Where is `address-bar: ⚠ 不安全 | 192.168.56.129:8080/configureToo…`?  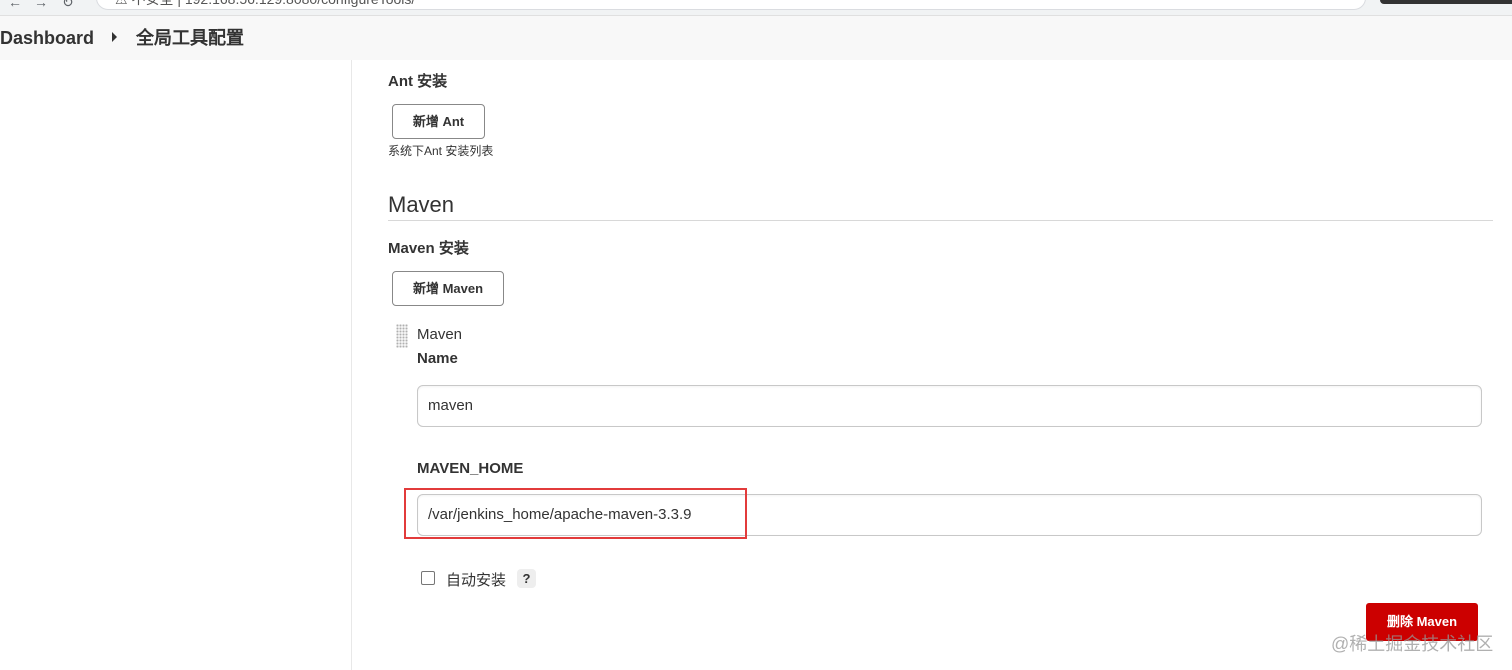 address-bar: ⚠ 不安全 | 192.168.56.129:8080/configureToo… is located at coordinates (731, 5).